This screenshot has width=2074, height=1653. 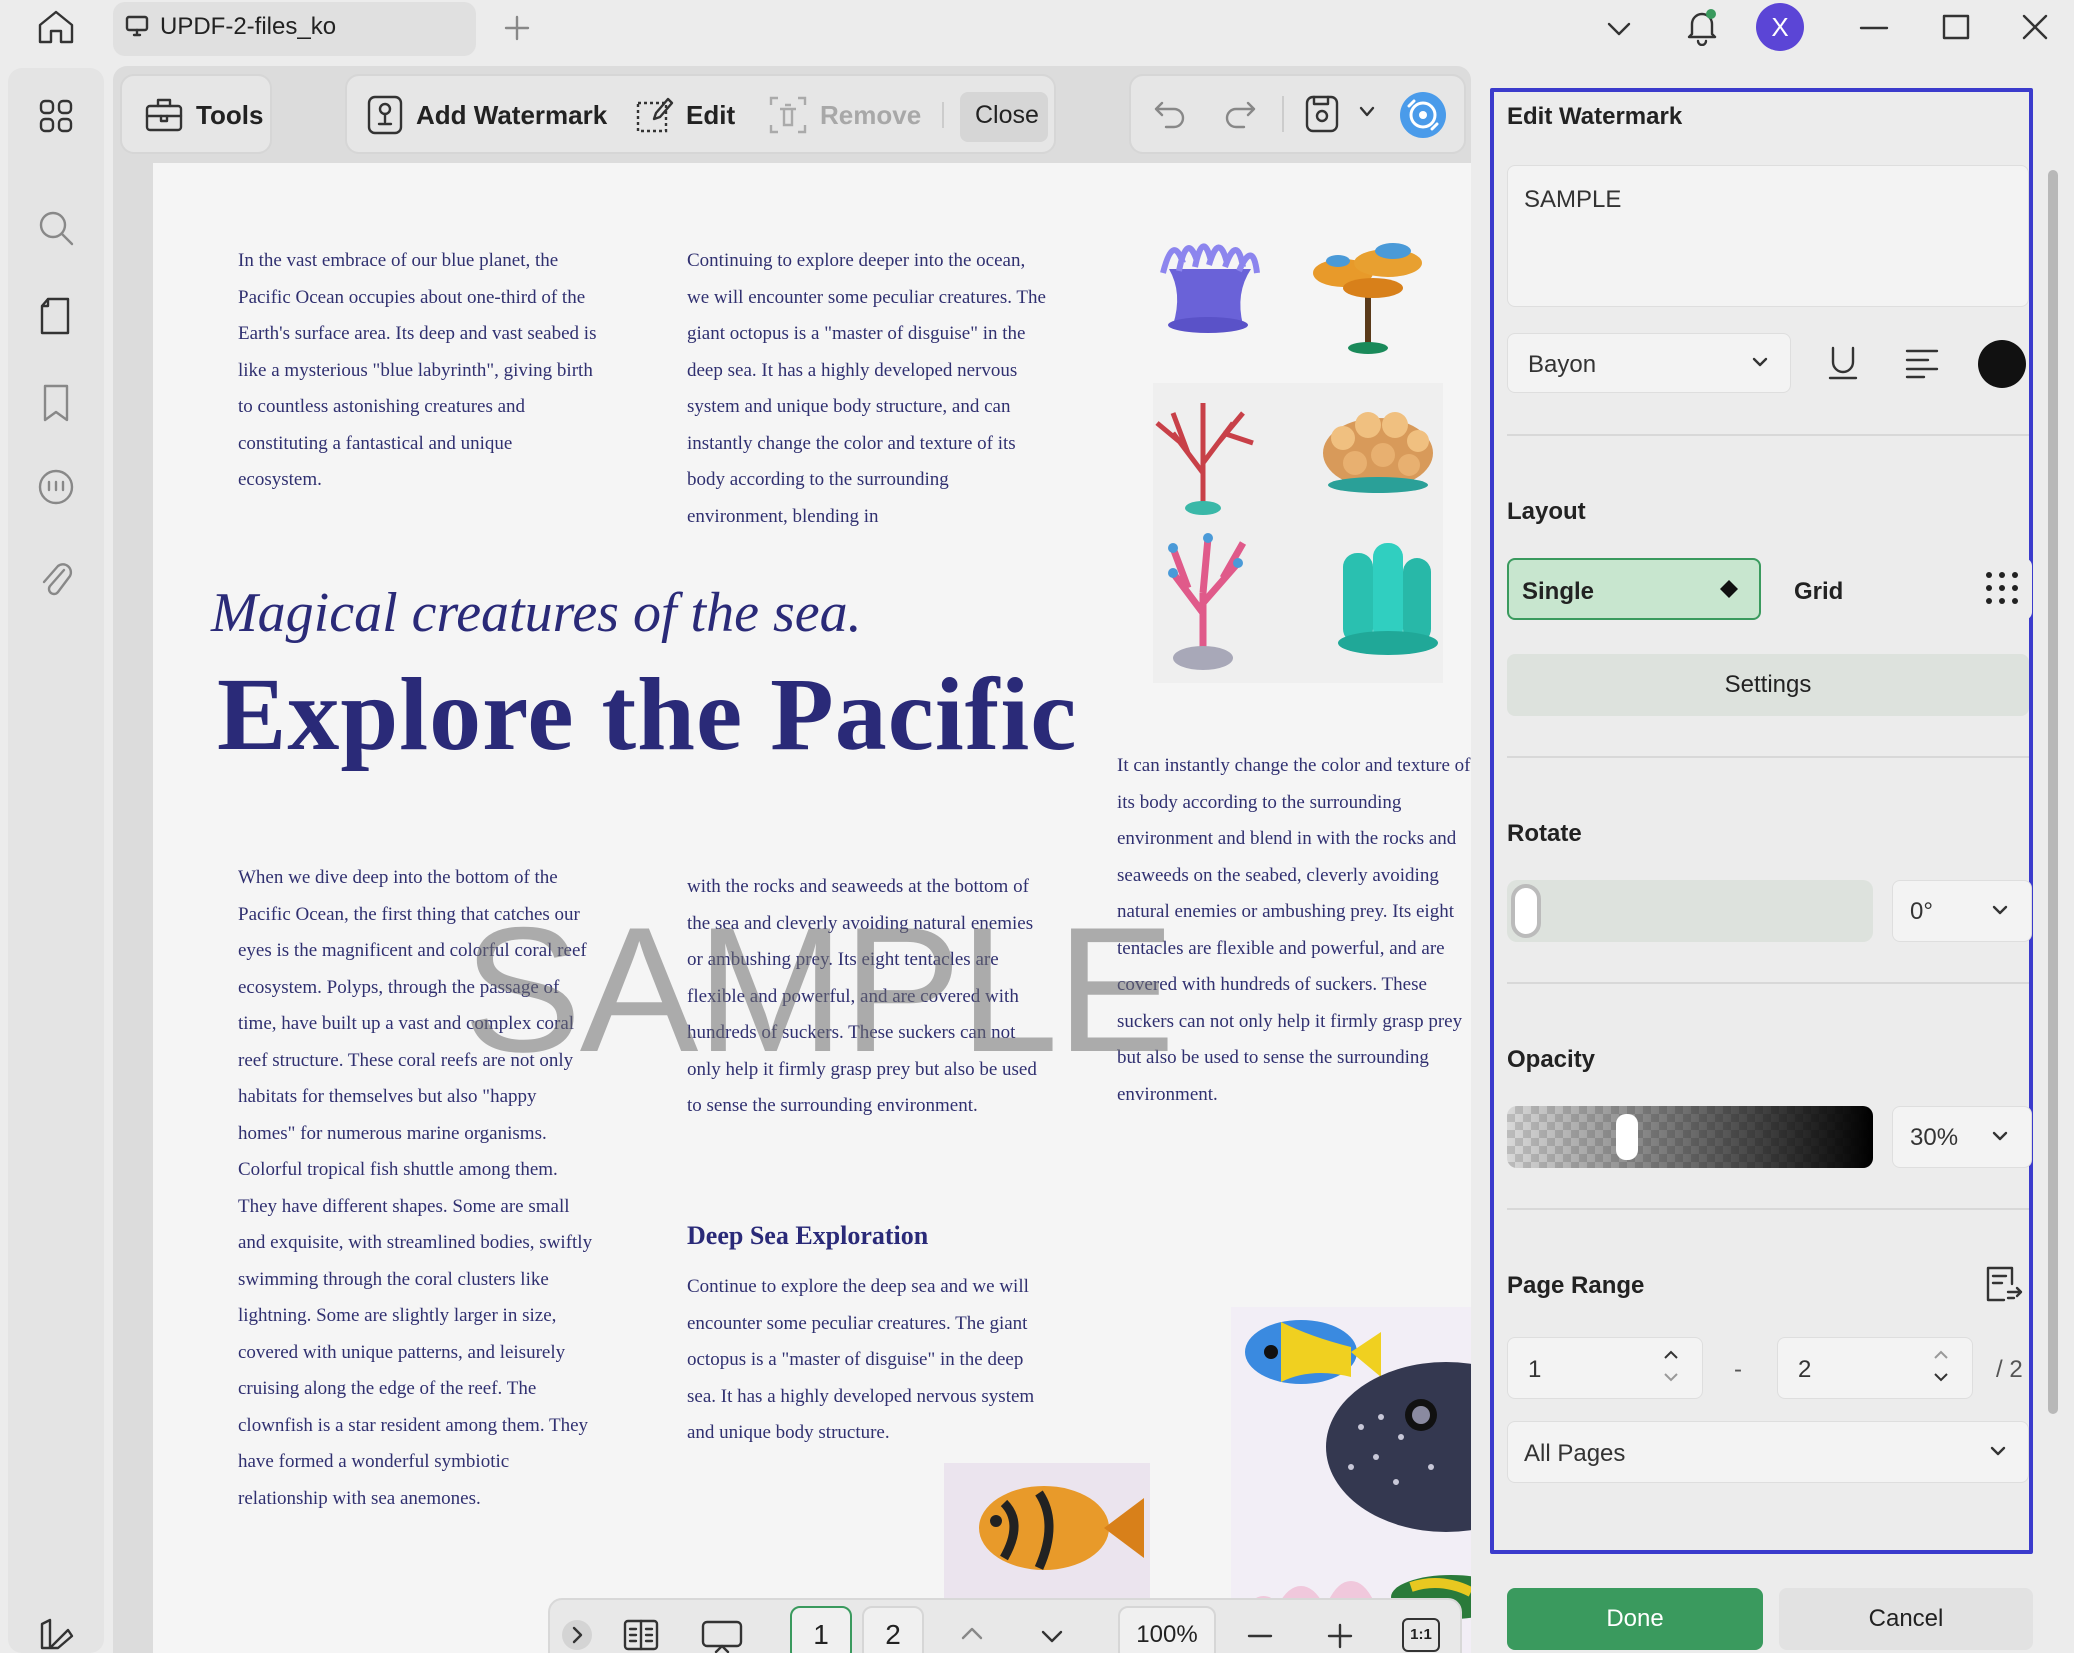 What do you see at coordinates (1805, 1369) in the screenshot?
I see `range-to-value: 2` at bounding box center [1805, 1369].